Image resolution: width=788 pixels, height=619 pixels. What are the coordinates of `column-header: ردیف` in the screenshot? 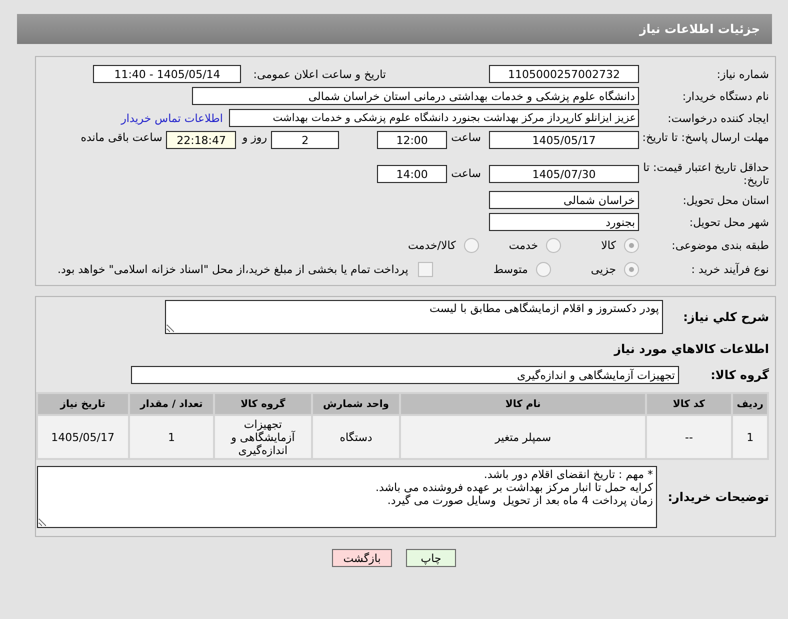 It's located at (750, 404).